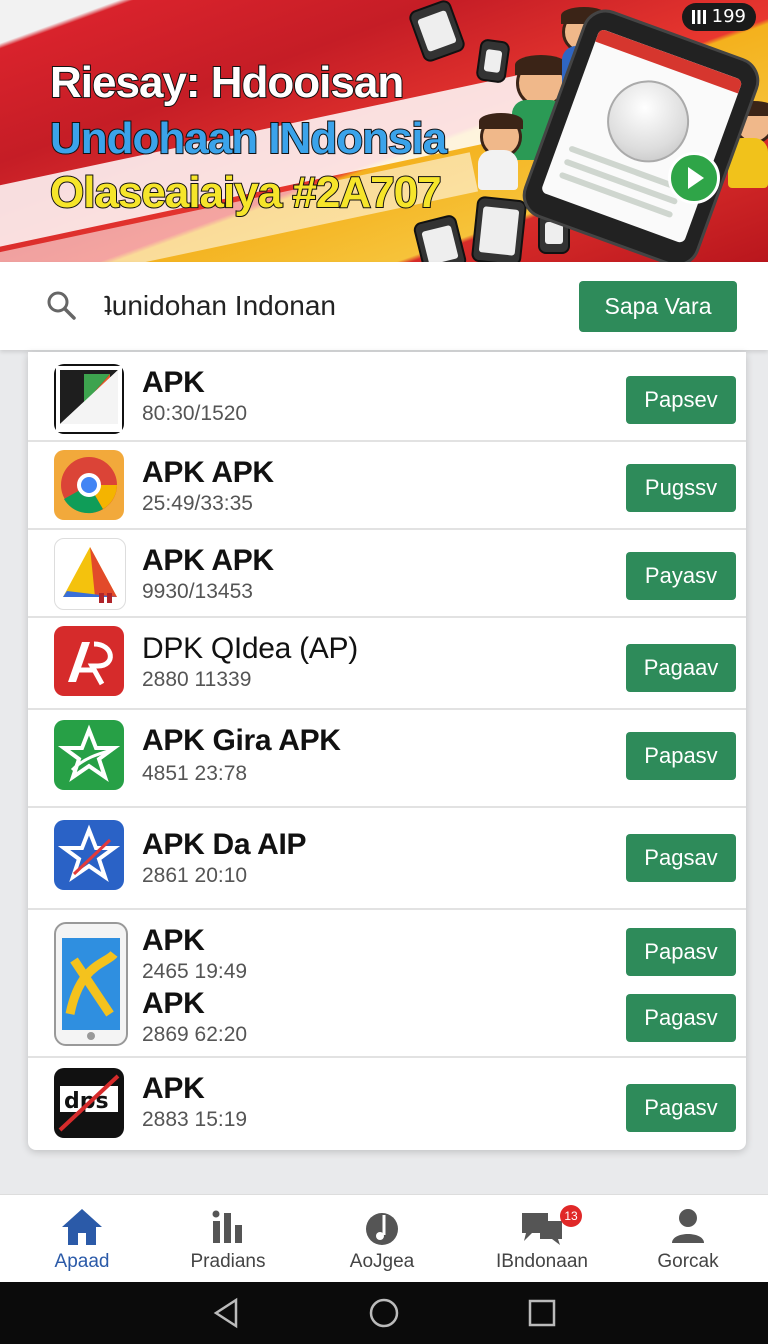 This screenshot has height=1344, width=768. I want to click on green-star-logo-icon, so click(89, 755).